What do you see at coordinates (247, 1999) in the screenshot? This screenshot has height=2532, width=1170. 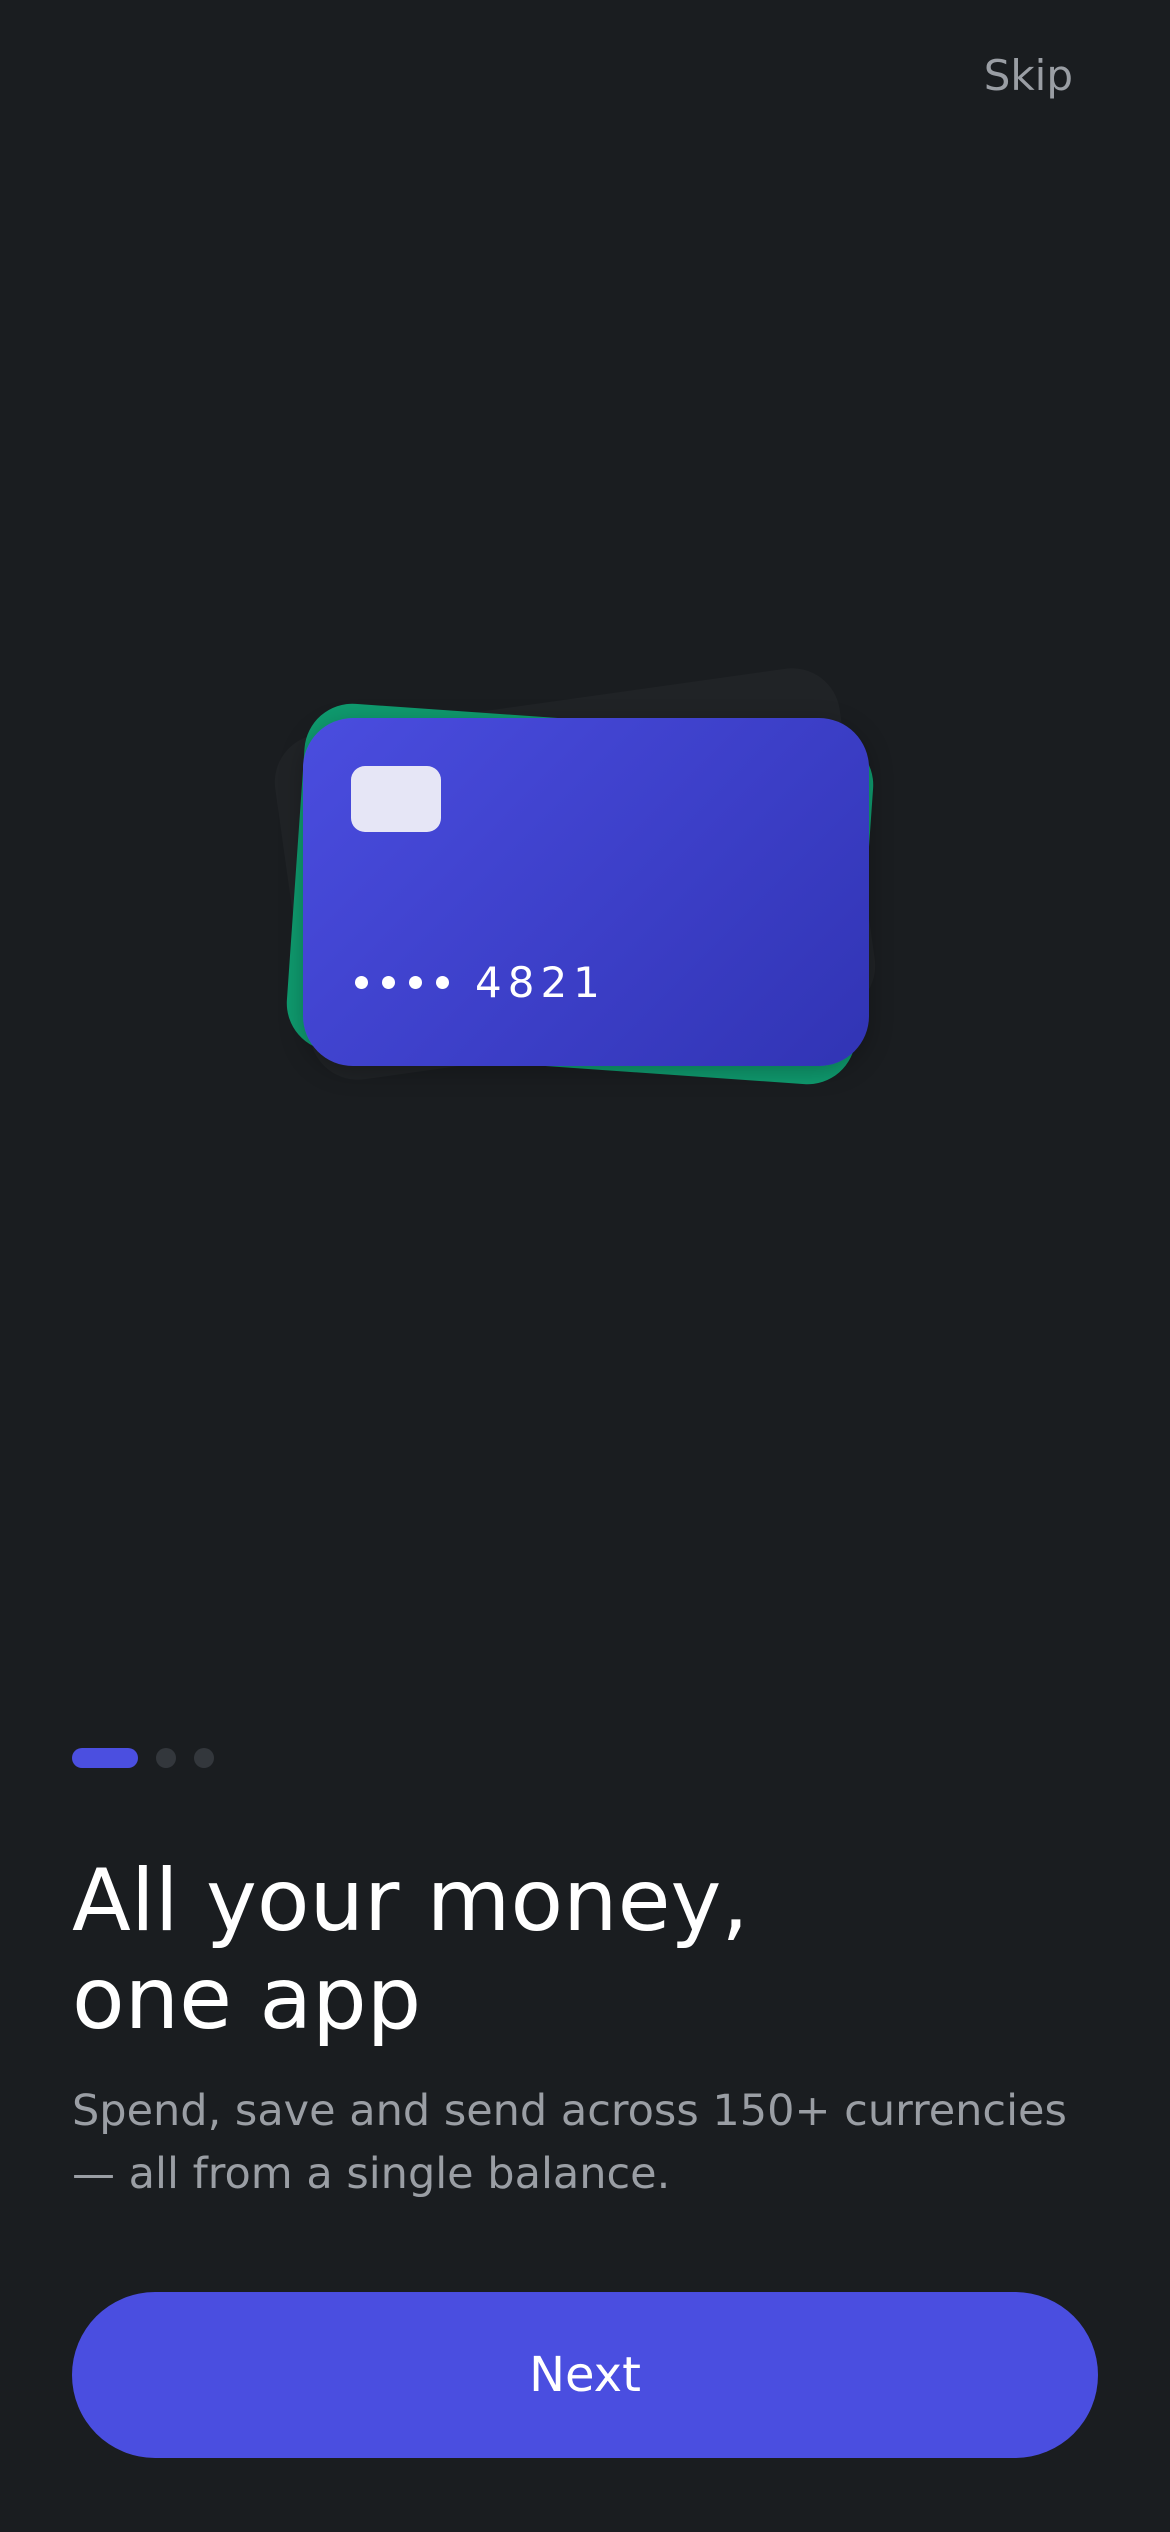 I see `title-line-2: one app` at bounding box center [247, 1999].